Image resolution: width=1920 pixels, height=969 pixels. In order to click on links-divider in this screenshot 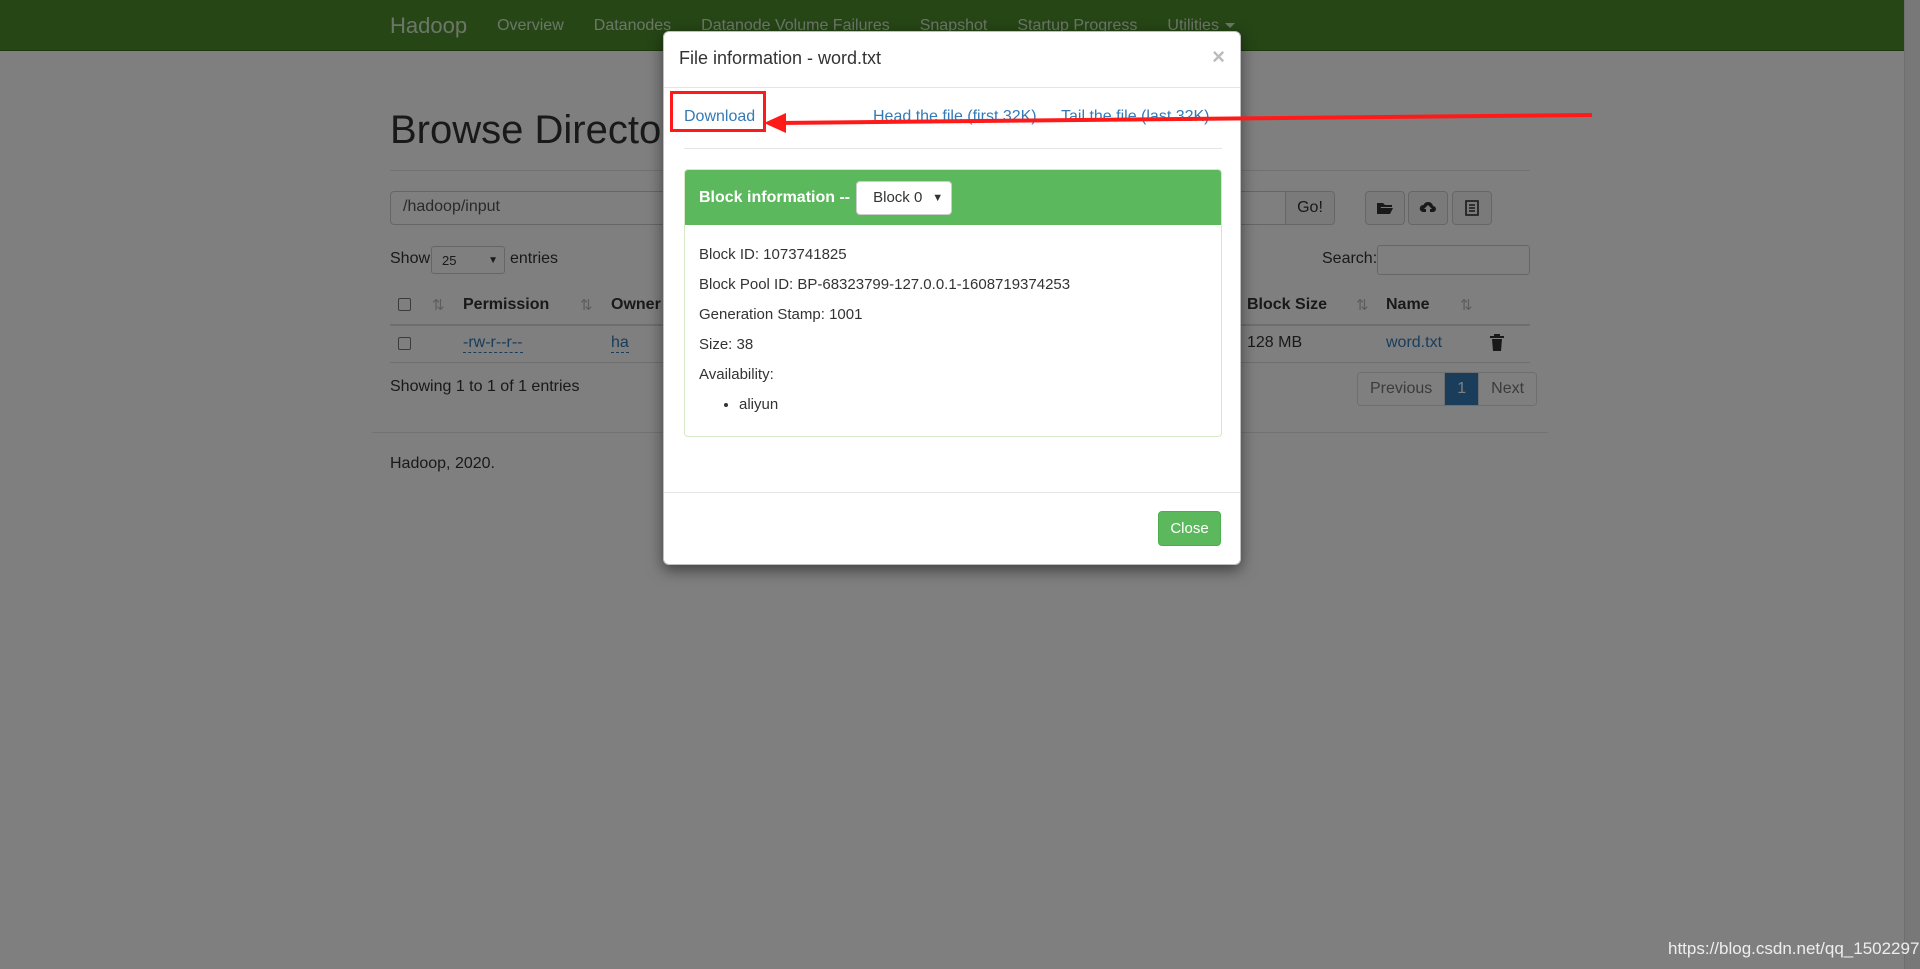, I will do `click(953, 148)`.